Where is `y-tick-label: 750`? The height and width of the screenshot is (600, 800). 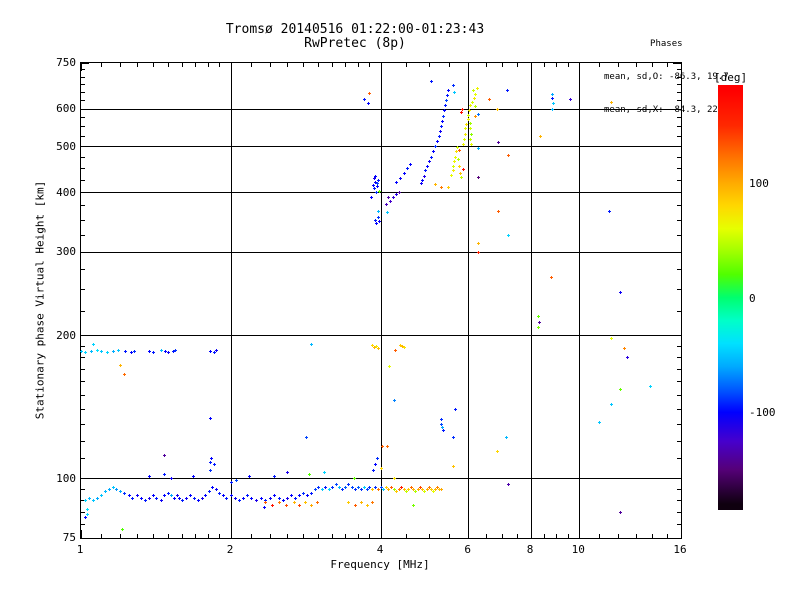
y-tick-label: 750 is located at coordinates (66, 62).